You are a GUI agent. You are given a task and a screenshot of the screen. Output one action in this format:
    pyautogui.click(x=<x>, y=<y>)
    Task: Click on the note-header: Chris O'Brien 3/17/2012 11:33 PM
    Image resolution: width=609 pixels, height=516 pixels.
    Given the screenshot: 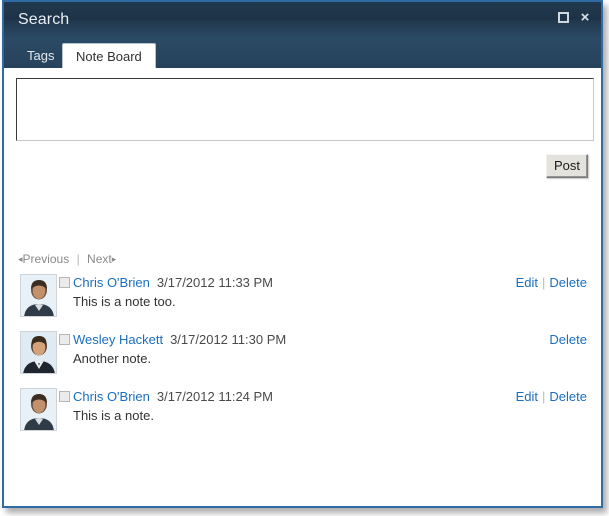 What is the action you would take?
    pyautogui.click(x=173, y=283)
    